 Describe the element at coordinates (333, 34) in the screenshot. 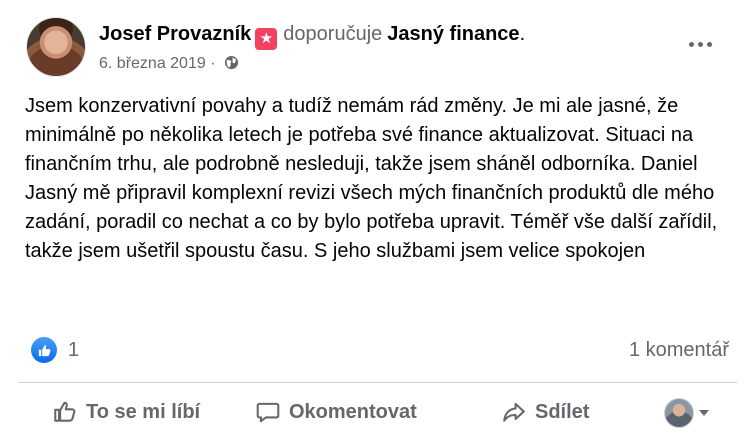

I see `recommend-verb: doporučuje` at that location.